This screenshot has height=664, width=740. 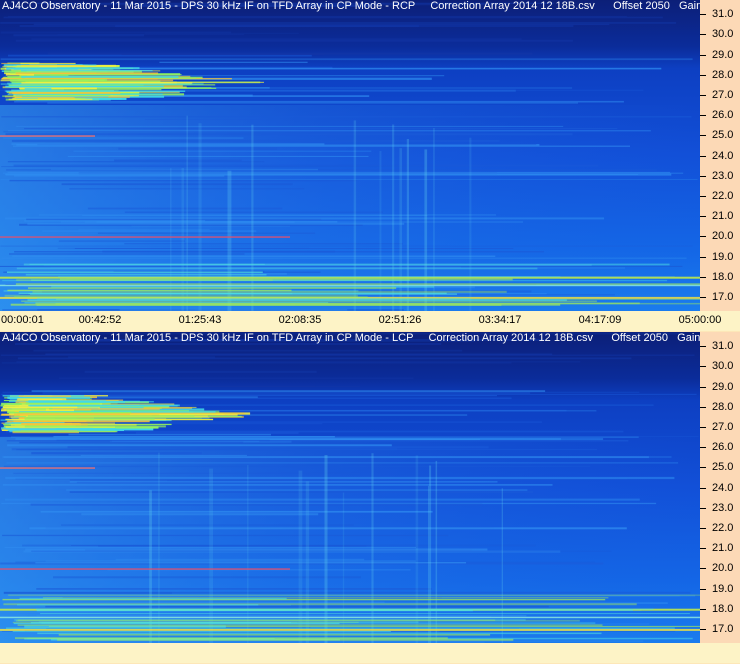 What do you see at coordinates (723, 54) in the screenshot?
I see `frequency-label: 29.0` at bounding box center [723, 54].